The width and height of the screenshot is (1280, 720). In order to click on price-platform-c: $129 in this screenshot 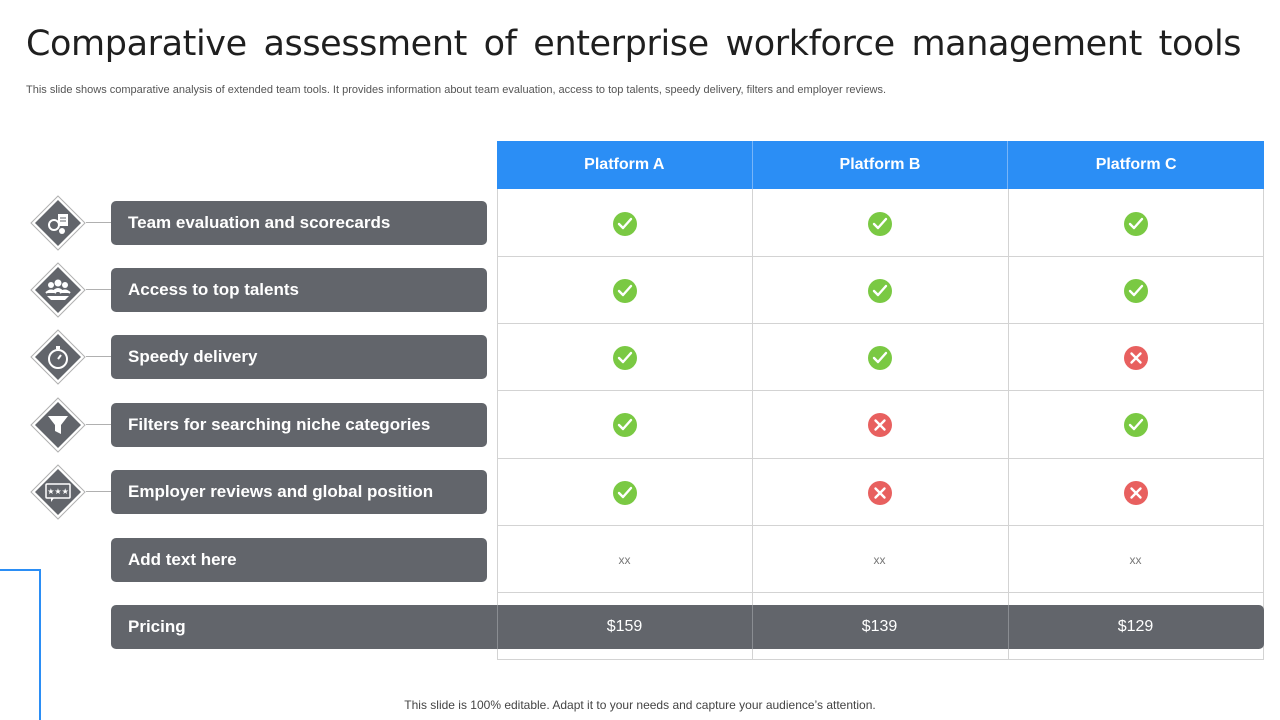, I will do `click(1135, 626)`.